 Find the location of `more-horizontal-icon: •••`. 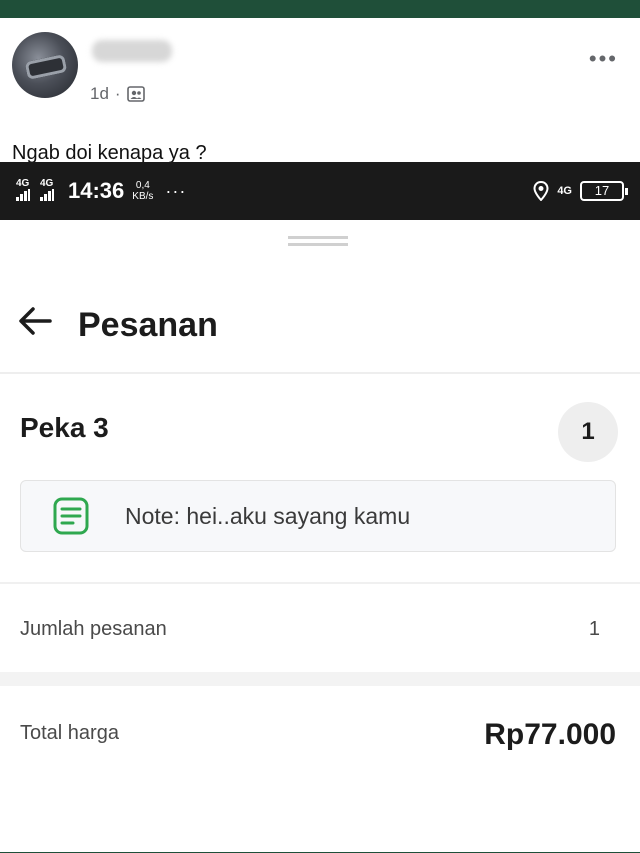

more-horizontal-icon: ••• is located at coordinates (603, 59).